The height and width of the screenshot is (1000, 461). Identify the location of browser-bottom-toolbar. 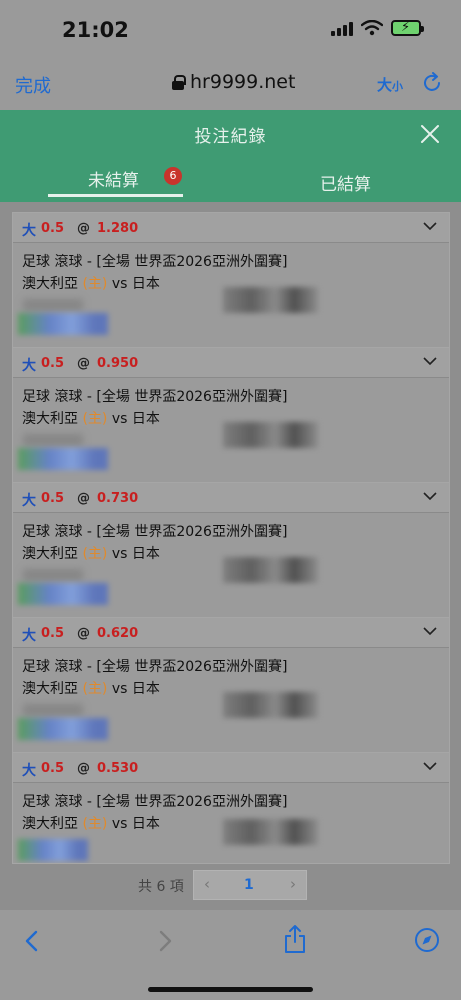
(230, 955).